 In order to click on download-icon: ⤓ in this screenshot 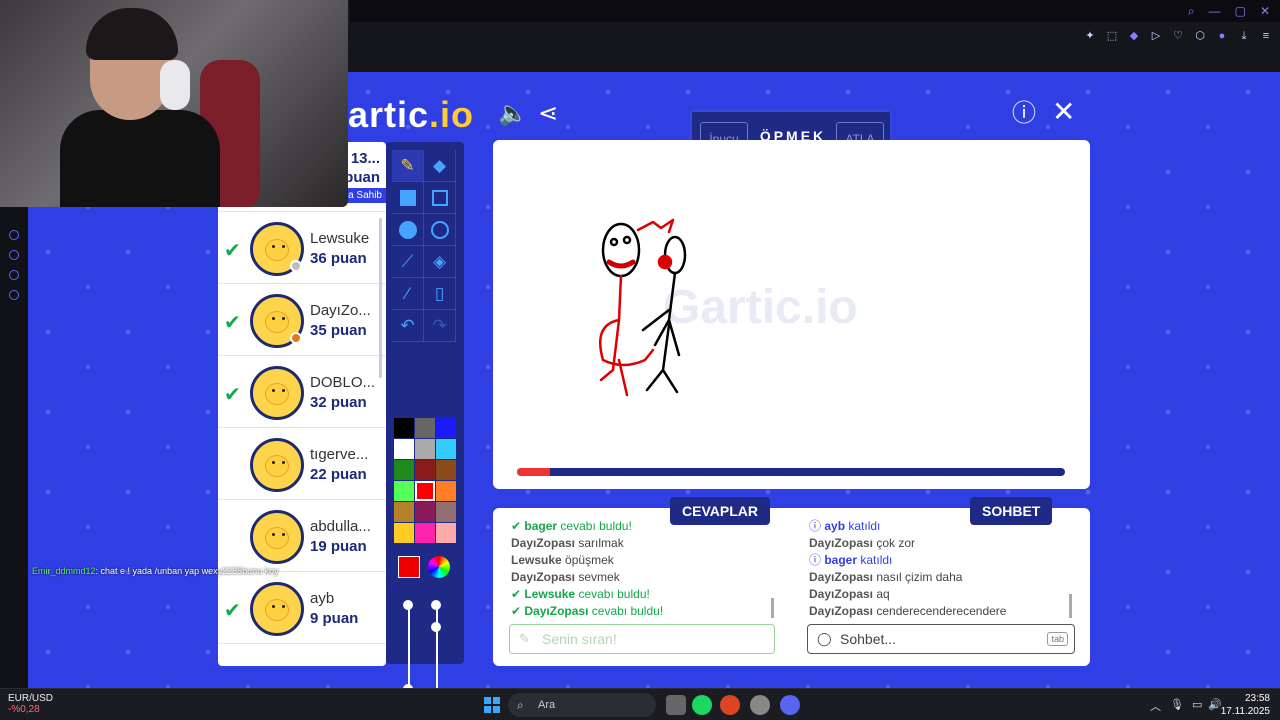, I will do `click(1244, 36)`.